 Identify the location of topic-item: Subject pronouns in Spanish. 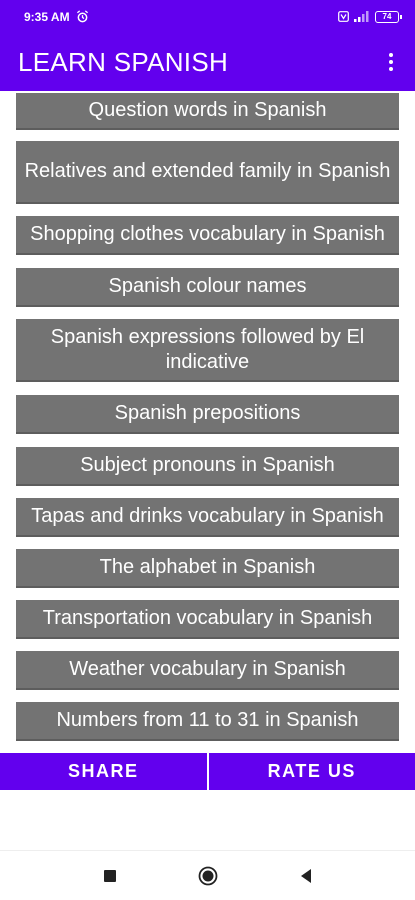
(207, 466).